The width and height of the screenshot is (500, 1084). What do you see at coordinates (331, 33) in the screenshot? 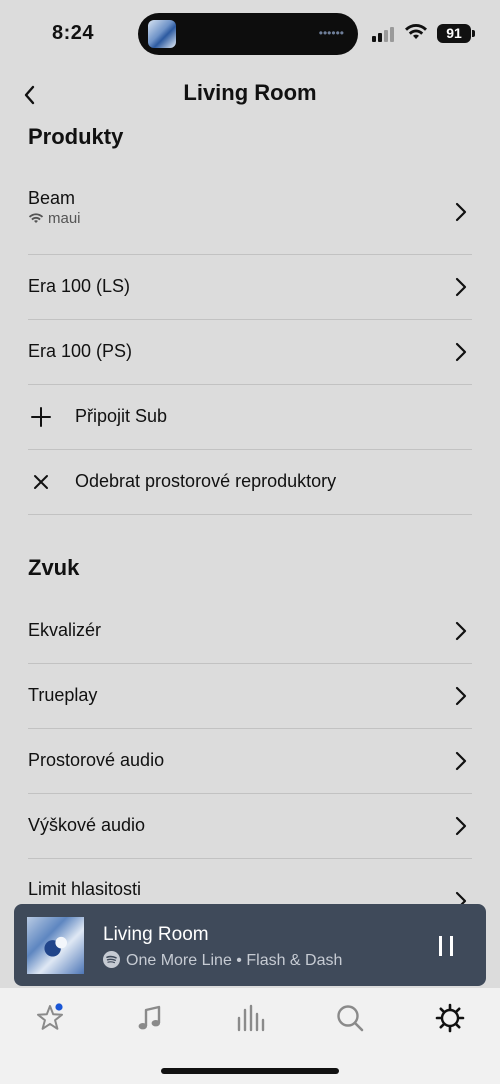
I see `island-activity-dots: ••••••` at bounding box center [331, 33].